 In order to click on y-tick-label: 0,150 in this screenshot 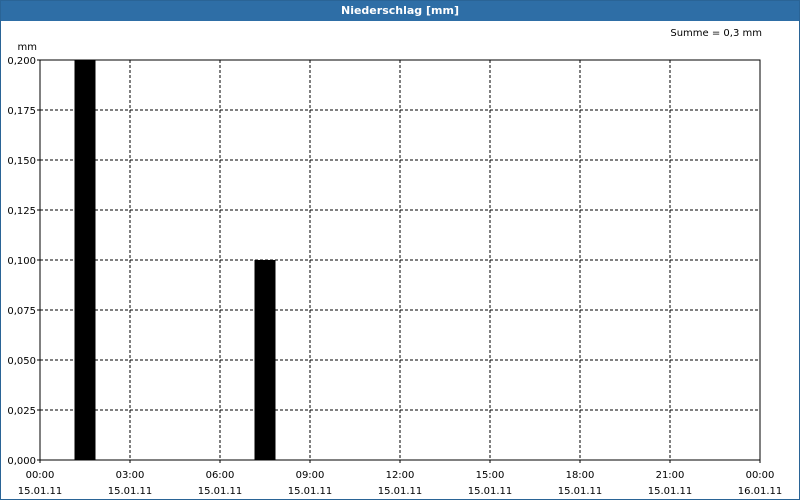, I will do `click(21, 161)`.